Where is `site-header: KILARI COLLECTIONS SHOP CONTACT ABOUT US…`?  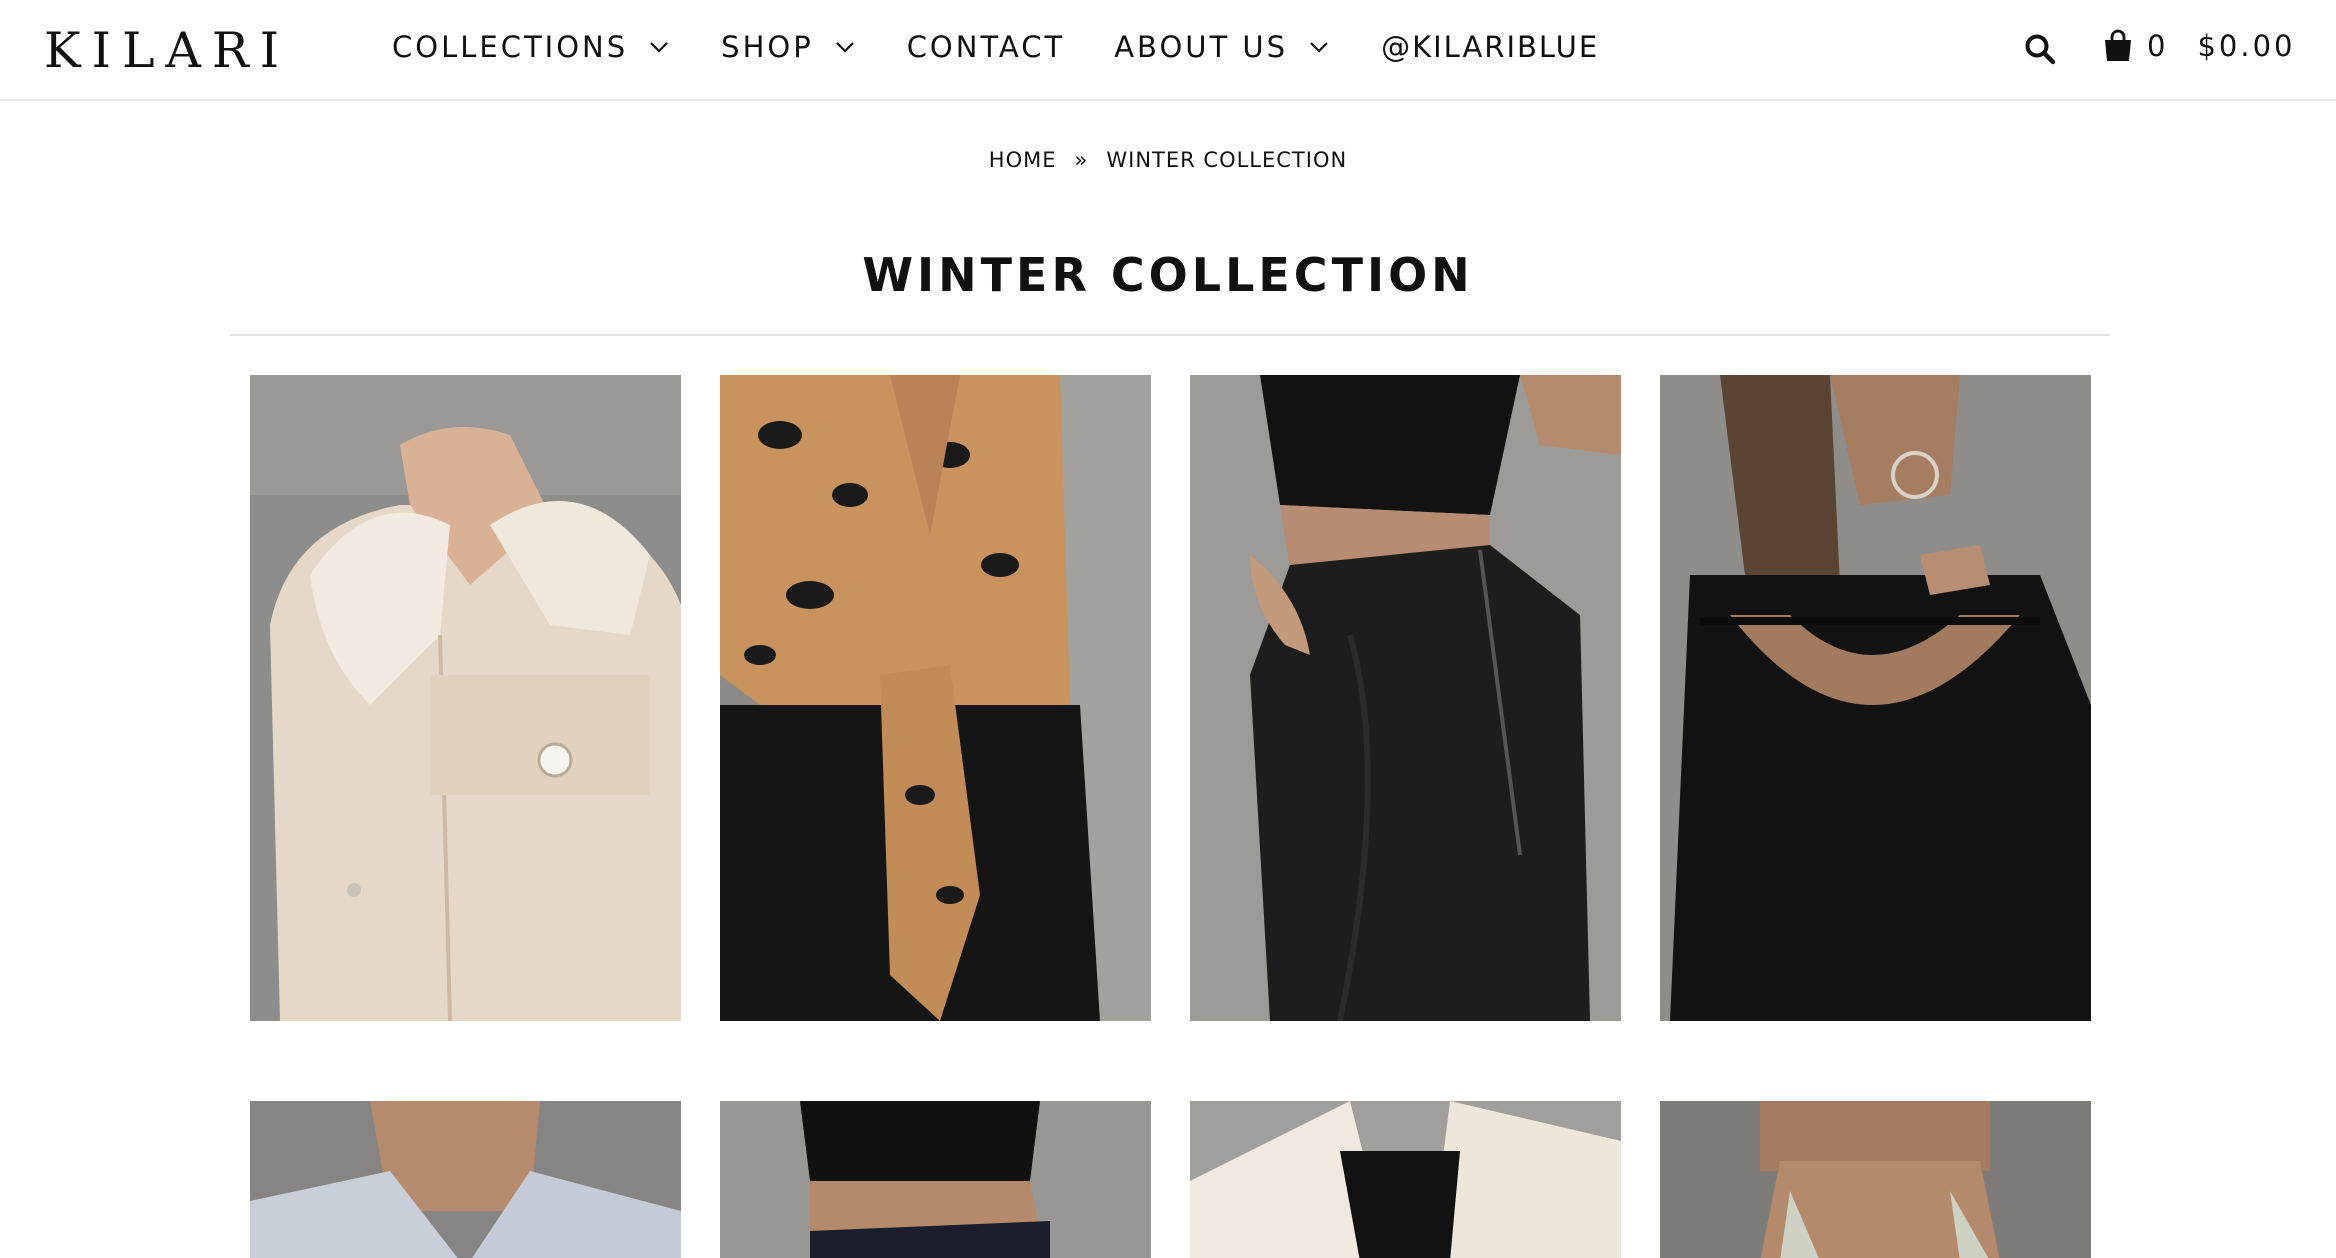 site-header: KILARI COLLECTIONS SHOP CONTACT ABOUT US… is located at coordinates (1168, 50).